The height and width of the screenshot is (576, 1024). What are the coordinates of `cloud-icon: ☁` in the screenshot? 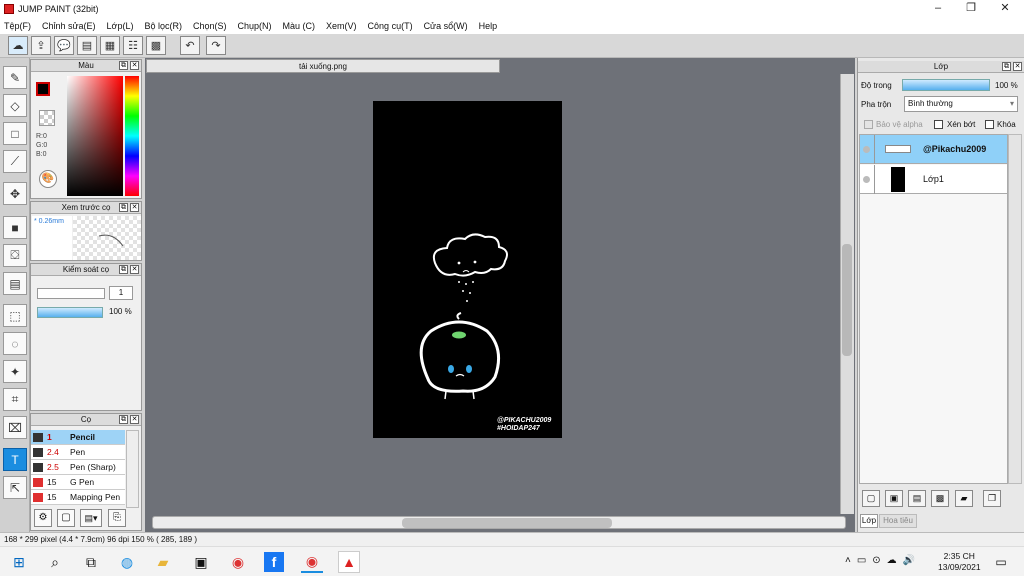 It's located at (18, 45).